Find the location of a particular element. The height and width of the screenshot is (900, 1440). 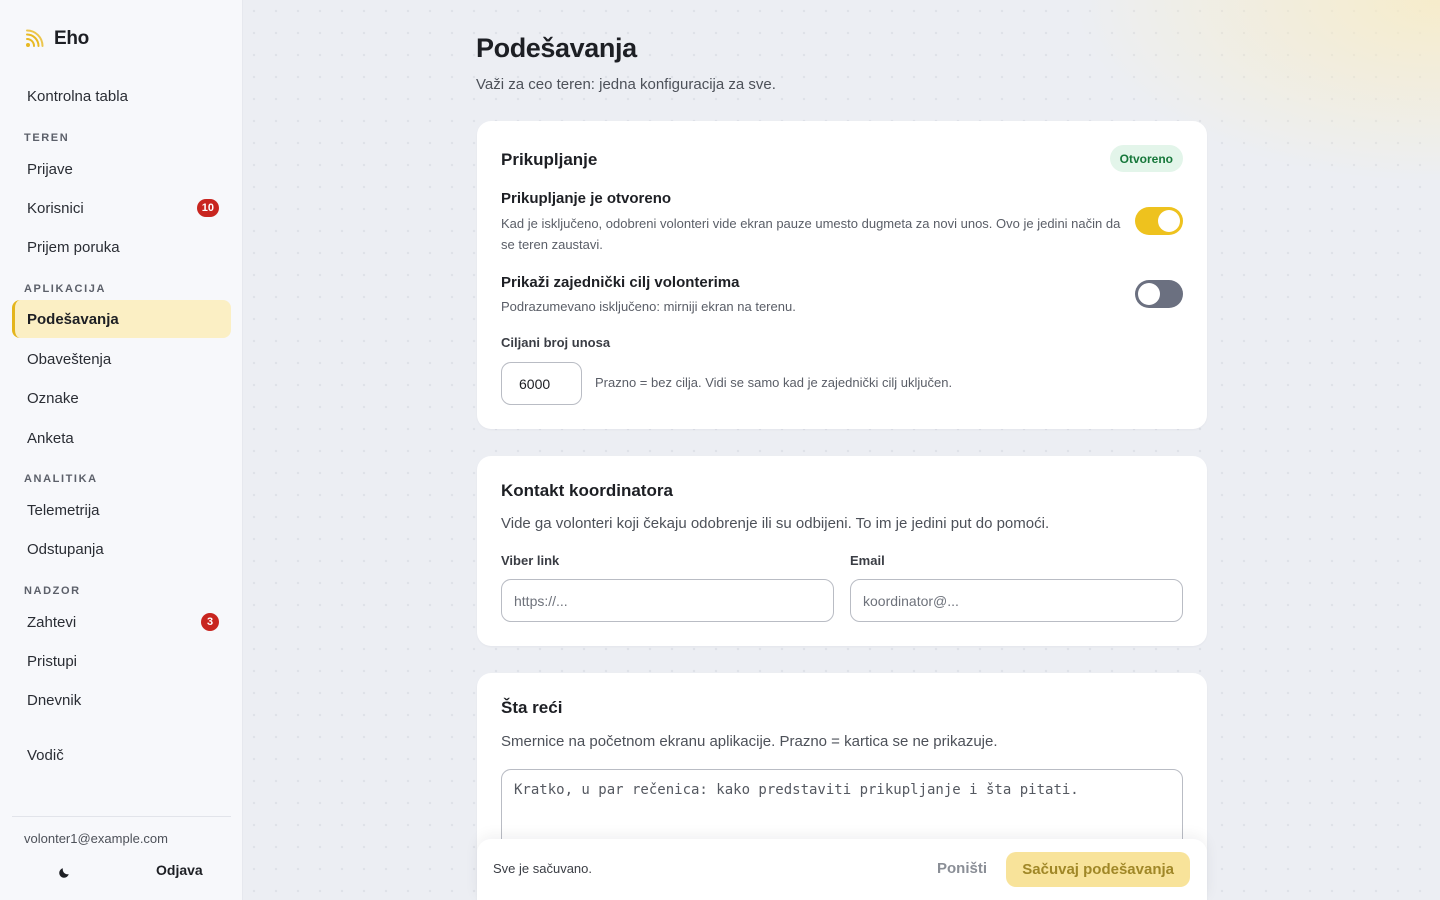

viber-link-input is located at coordinates (667, 600).